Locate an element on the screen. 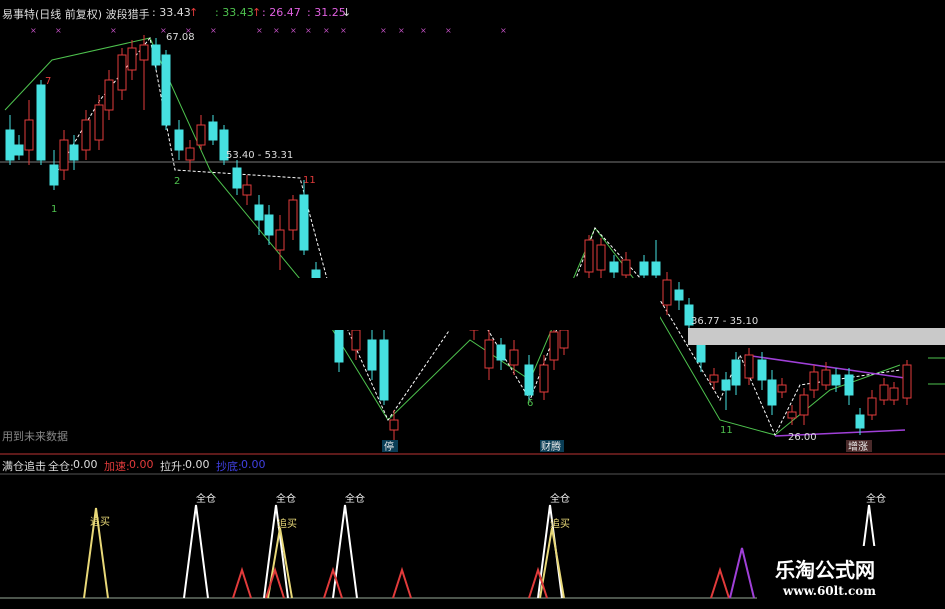  value-4: : 31.25 is located at coordinates (326, 12).